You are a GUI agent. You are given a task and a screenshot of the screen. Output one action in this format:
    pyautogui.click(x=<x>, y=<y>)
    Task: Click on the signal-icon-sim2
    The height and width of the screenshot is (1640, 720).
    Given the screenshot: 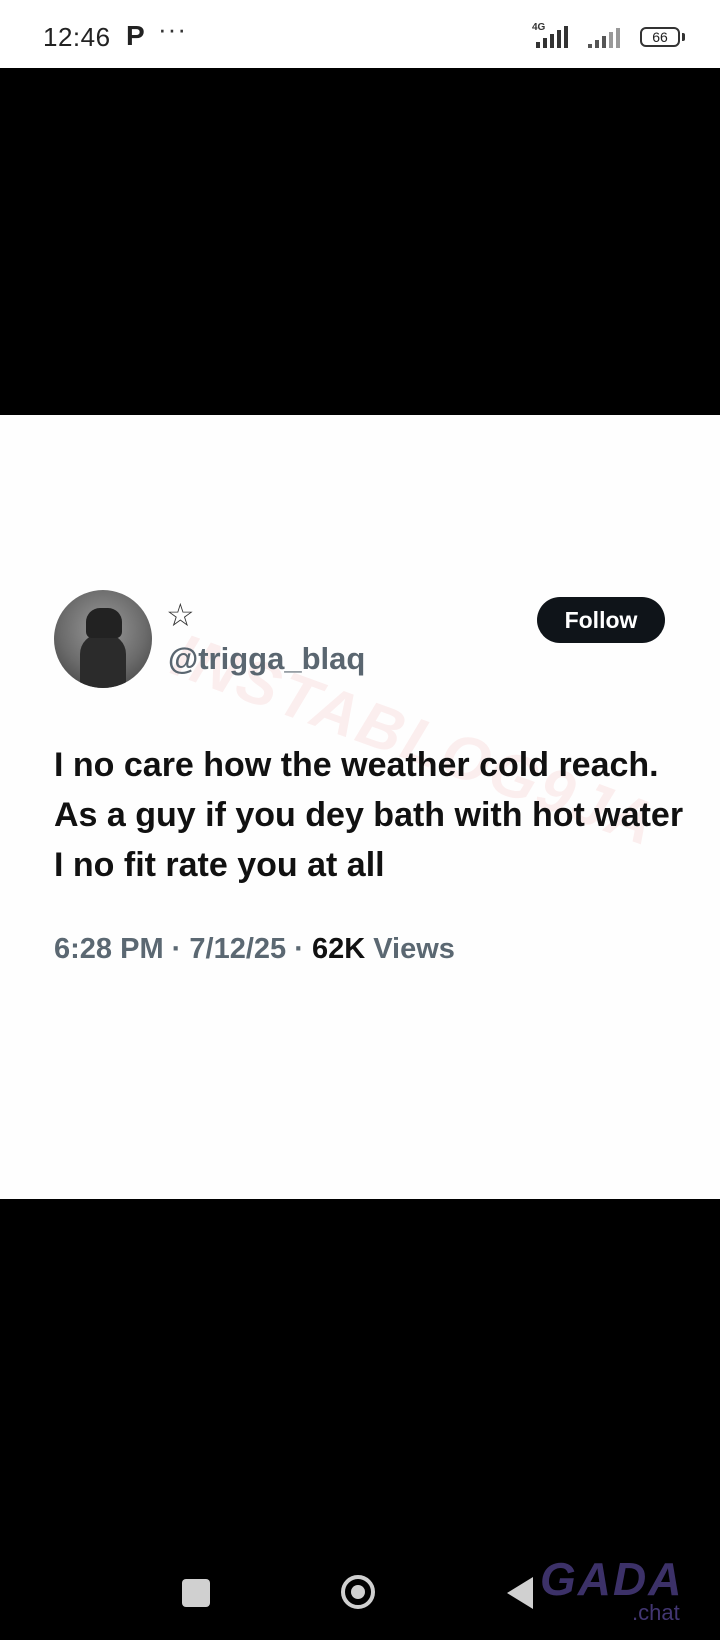 What is the action you would take?
    pyautogui.click(x=604, y=38)
    